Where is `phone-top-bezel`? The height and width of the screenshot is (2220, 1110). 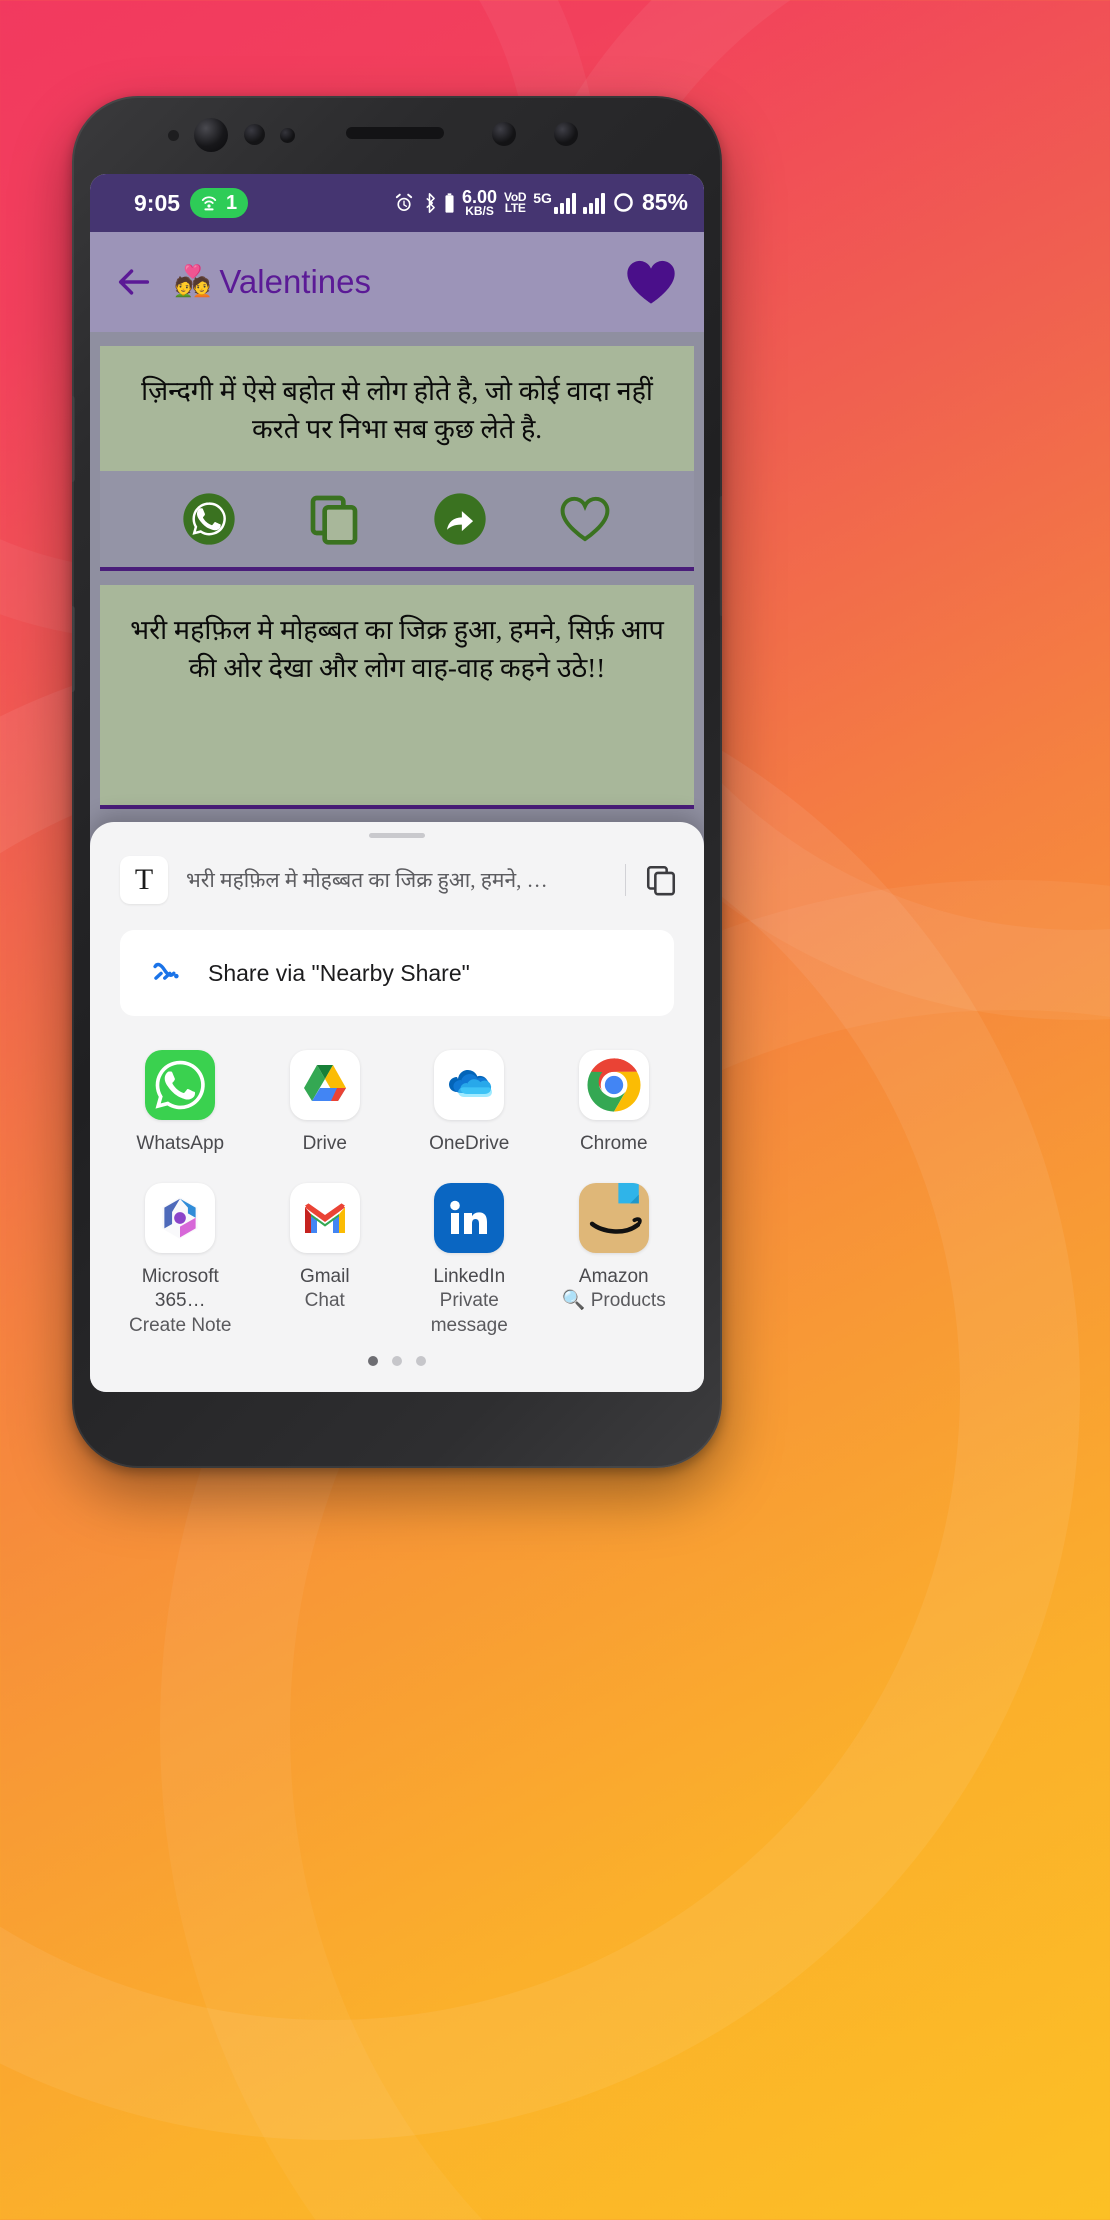
phone-top-bezel is located at coordinates (397, 135).